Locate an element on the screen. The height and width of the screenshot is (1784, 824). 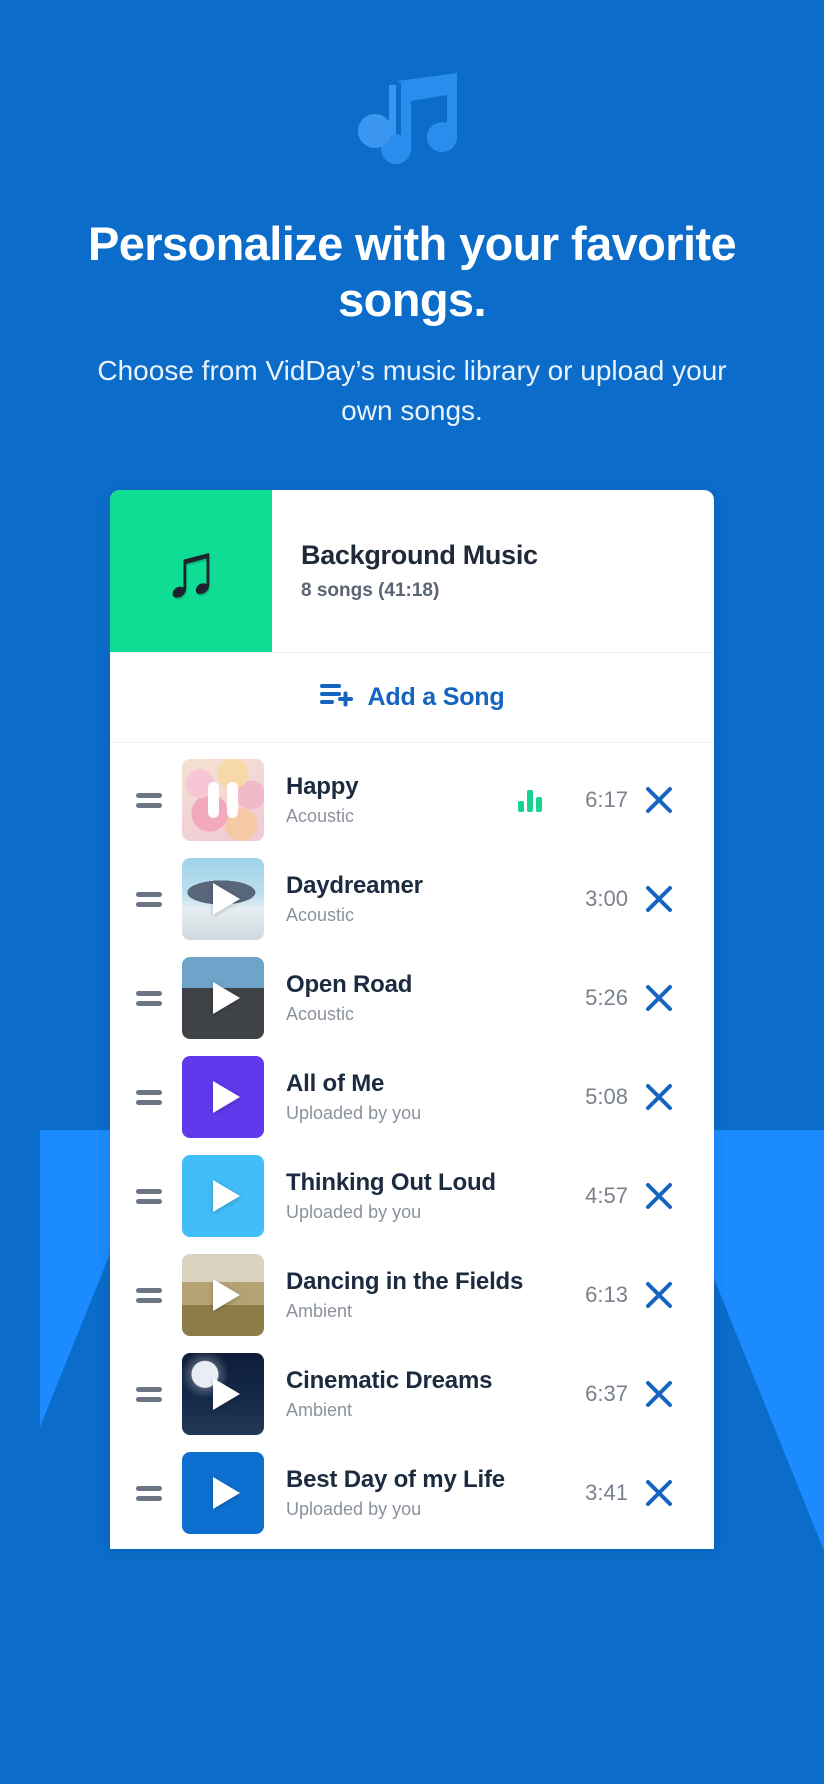
song-title: Dancing in the Fields is located at coordinates (405, 1282).